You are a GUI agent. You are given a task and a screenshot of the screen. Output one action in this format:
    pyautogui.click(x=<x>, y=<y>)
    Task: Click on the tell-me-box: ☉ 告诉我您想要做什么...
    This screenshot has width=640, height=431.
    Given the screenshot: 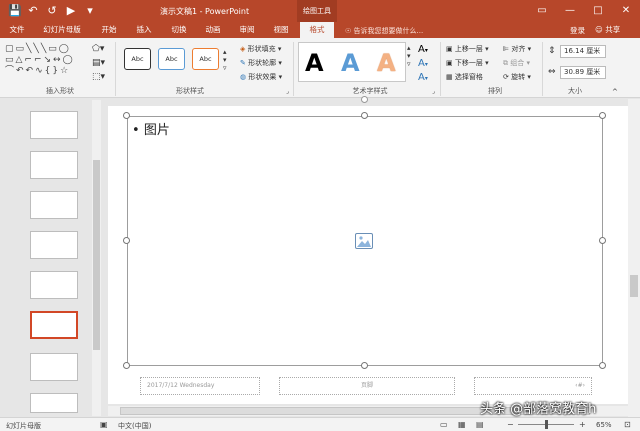 What is the action you would take?
    pyautogui.click(x=384, y=31)
    